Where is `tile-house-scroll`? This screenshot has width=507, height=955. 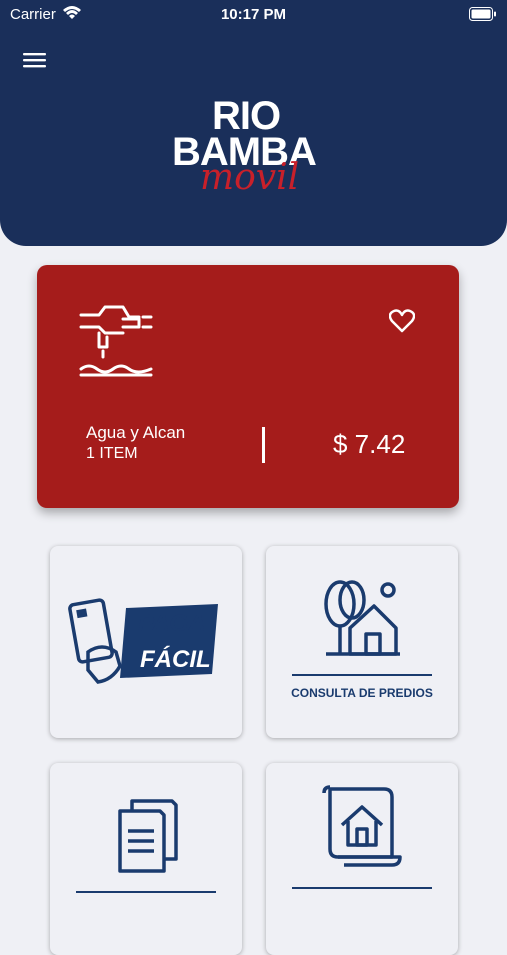
tile-house-scroll is located at coordinates (362, 859).